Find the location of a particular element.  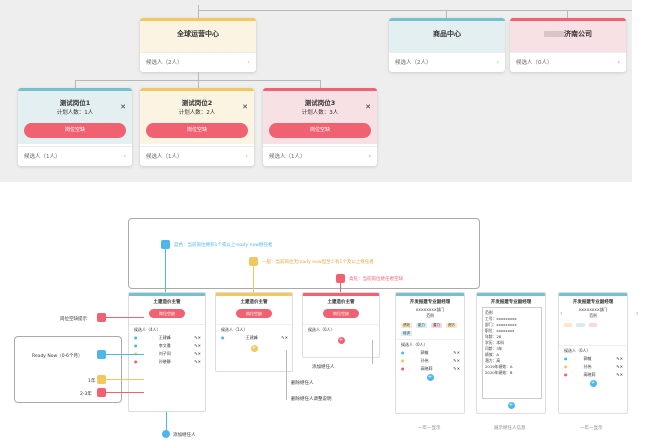

org-node-position-1: 测试岗位1 计划人数：1人 ✕ 岗位空缺 候选人（1人） › is located at coordinates (75, 127).